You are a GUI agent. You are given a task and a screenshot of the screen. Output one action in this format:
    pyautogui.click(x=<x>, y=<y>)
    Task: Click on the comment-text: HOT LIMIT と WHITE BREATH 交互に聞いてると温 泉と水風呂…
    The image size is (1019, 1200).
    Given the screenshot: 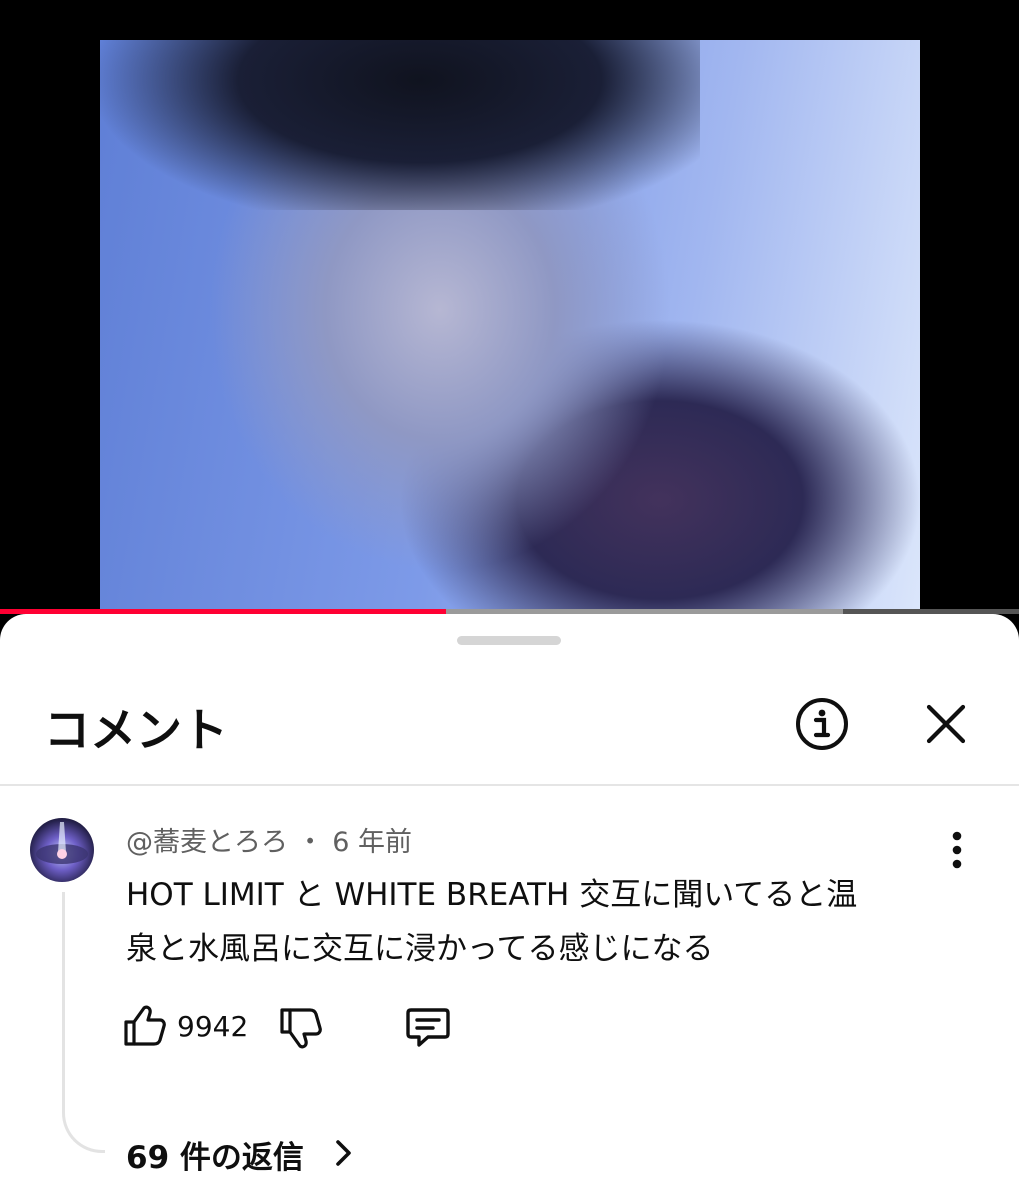 What is the action you would take?
    pyautogui.click(x=536, y=922)
    